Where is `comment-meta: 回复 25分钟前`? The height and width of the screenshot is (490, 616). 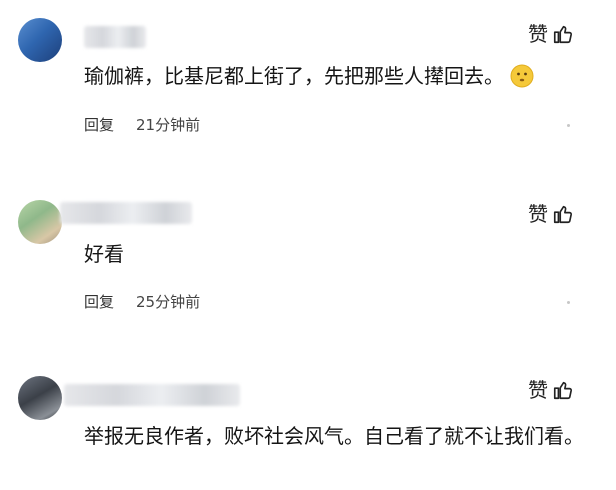 comment-meta: 回复 25分钟前 is located at coordinates (142, 302).